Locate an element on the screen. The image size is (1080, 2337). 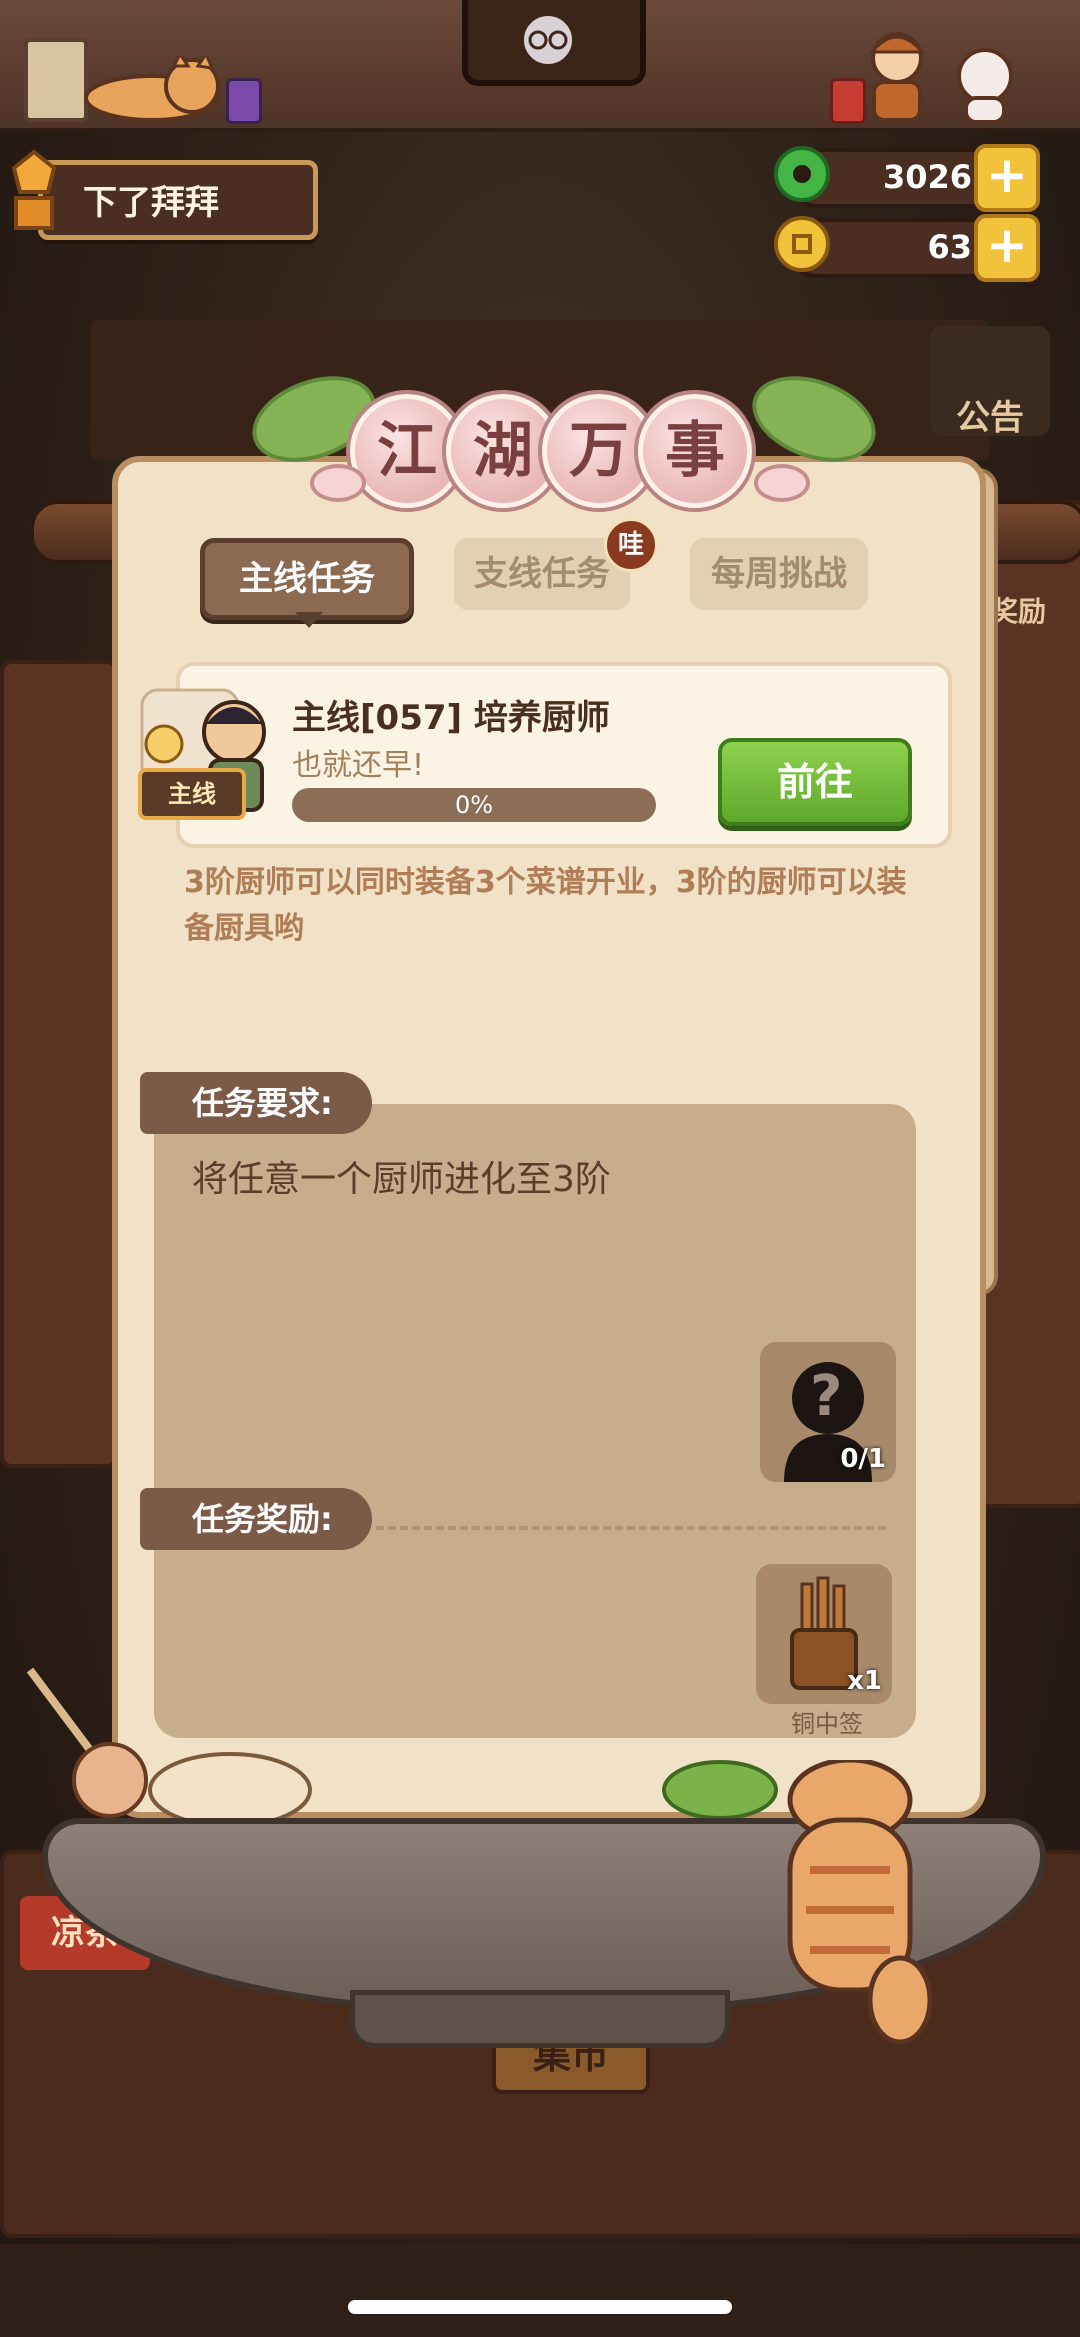
player-name: 下了拜拜 is located at coordinates (151, 203).